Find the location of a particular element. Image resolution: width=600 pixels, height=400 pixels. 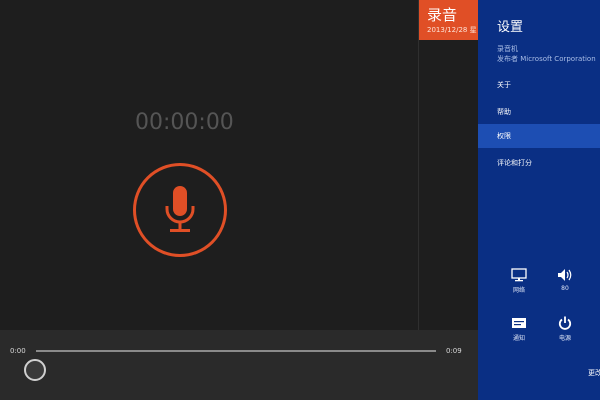

record-button is located at coordinates (180, 210).